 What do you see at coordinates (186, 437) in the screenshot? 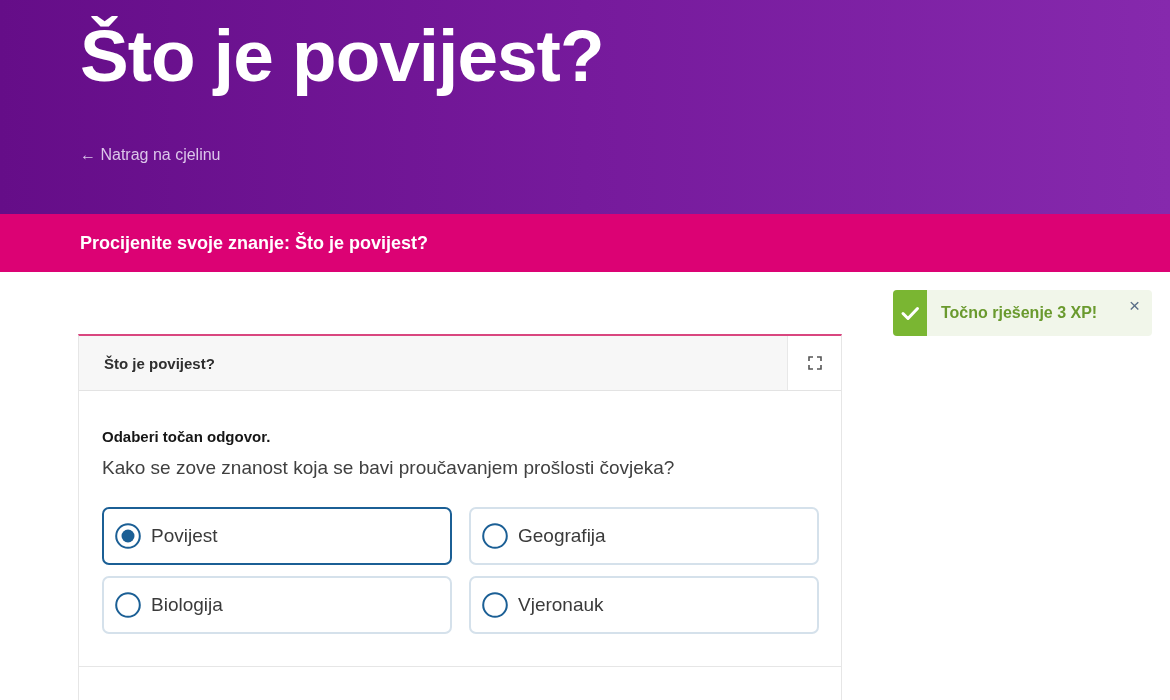
I see `instruction-text: Odaberi točan odgovor.` at bounding box center [186, 437].